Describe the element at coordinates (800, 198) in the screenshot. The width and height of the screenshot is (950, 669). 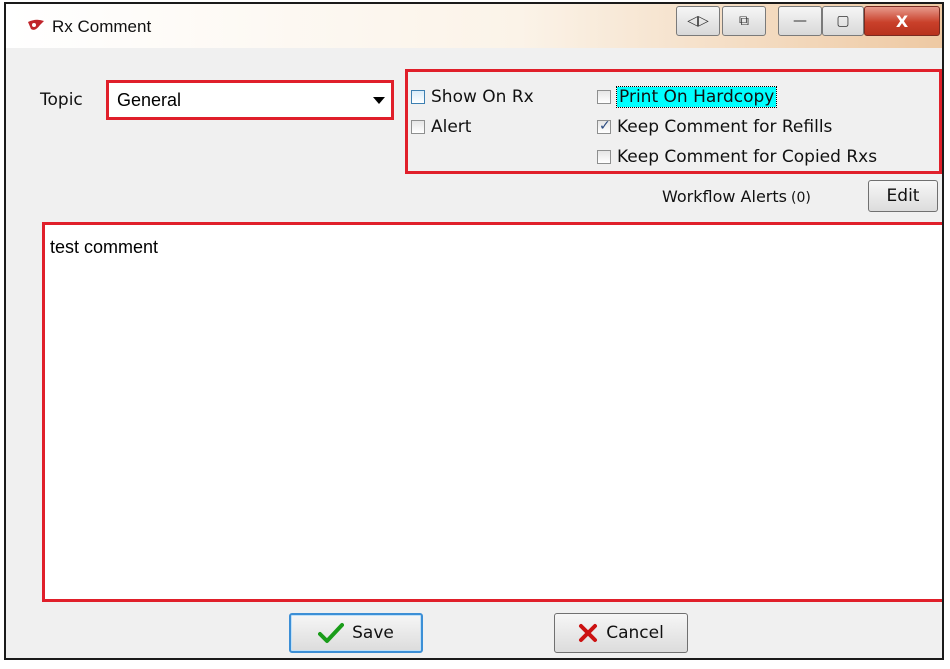
I see `workflow-alerts-count: (0)` at that location.